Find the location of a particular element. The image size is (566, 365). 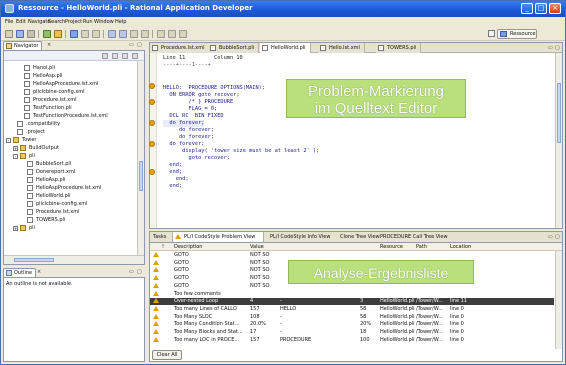

menu-file: File is located at coordinates (9, 22).